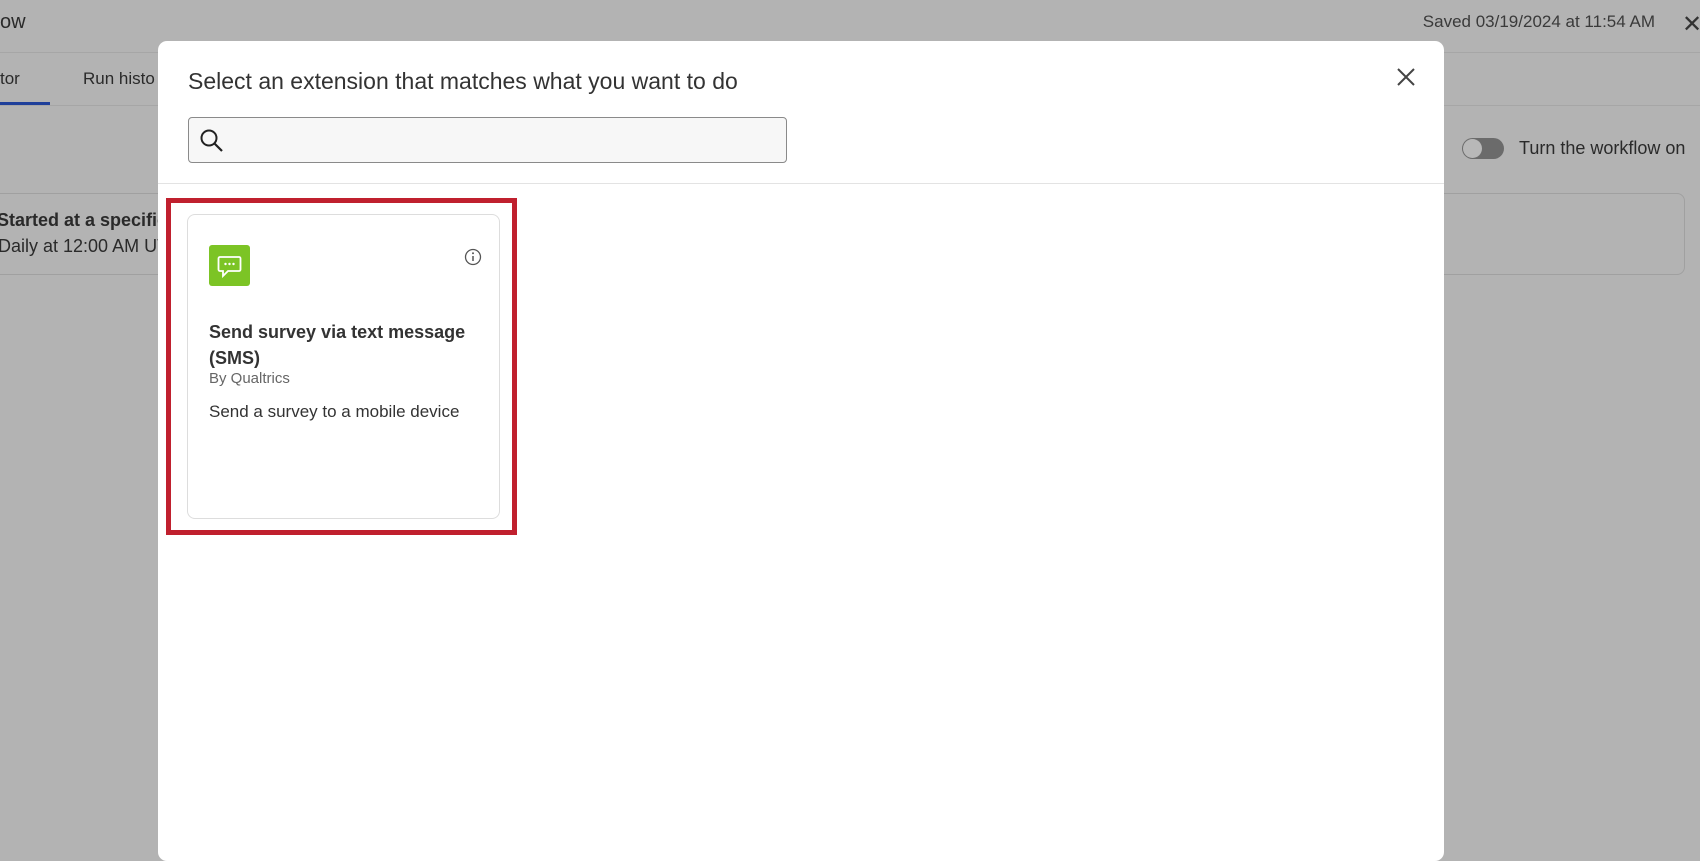  I want to click on extension-description: Send a survey to a mobile device, so click(334, 411).